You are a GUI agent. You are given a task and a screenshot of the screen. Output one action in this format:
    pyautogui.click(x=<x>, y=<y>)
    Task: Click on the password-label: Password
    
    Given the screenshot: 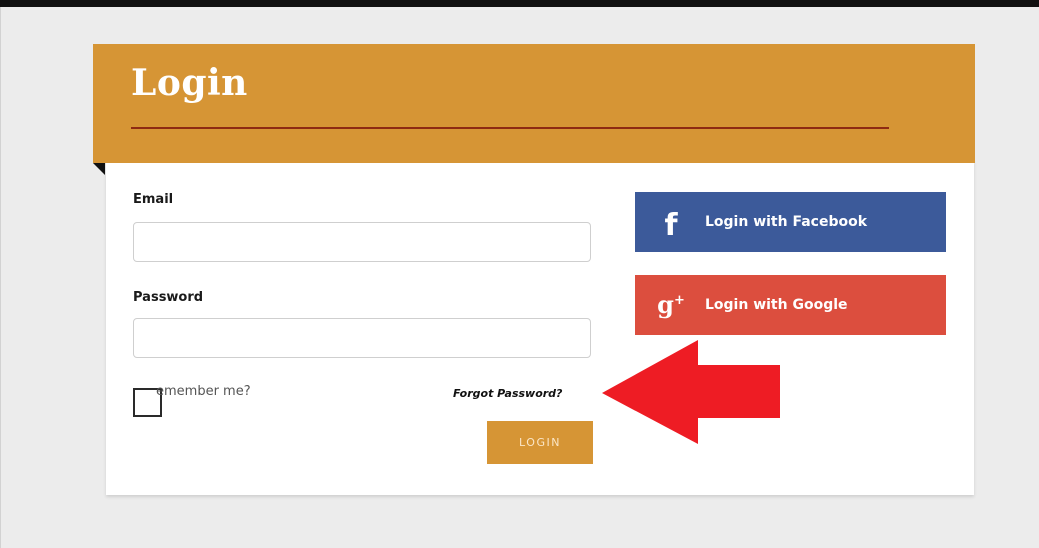 What is the action you would take?
    pyautogui.click(x=168, y=297)
    